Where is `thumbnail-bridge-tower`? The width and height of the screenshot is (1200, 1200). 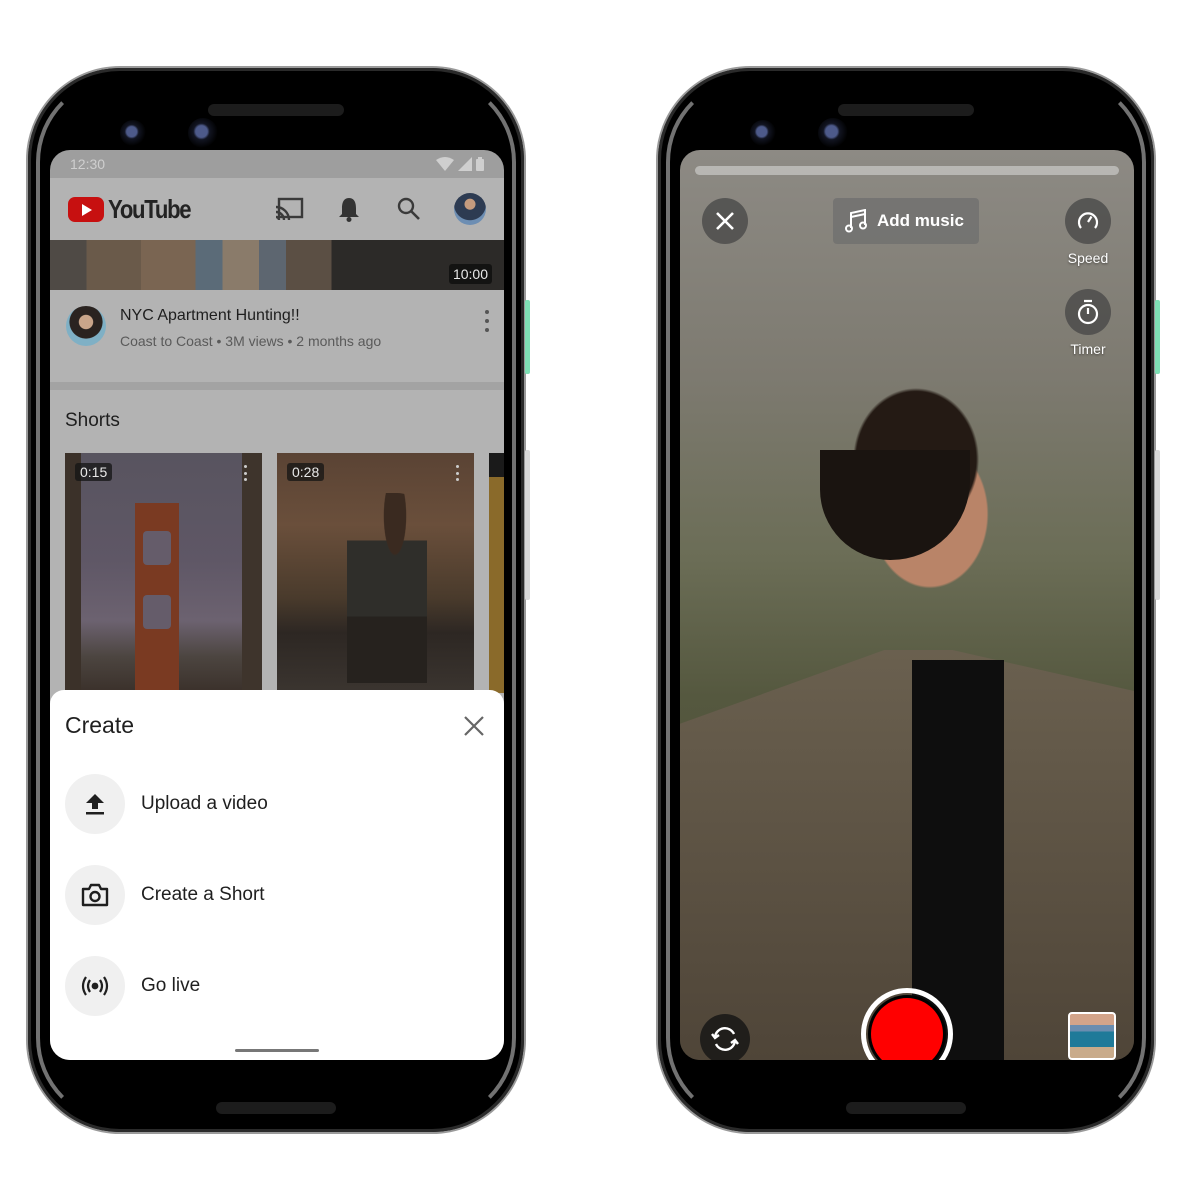 thumbnail-bridge-tower is located at coordinates (157, 598).